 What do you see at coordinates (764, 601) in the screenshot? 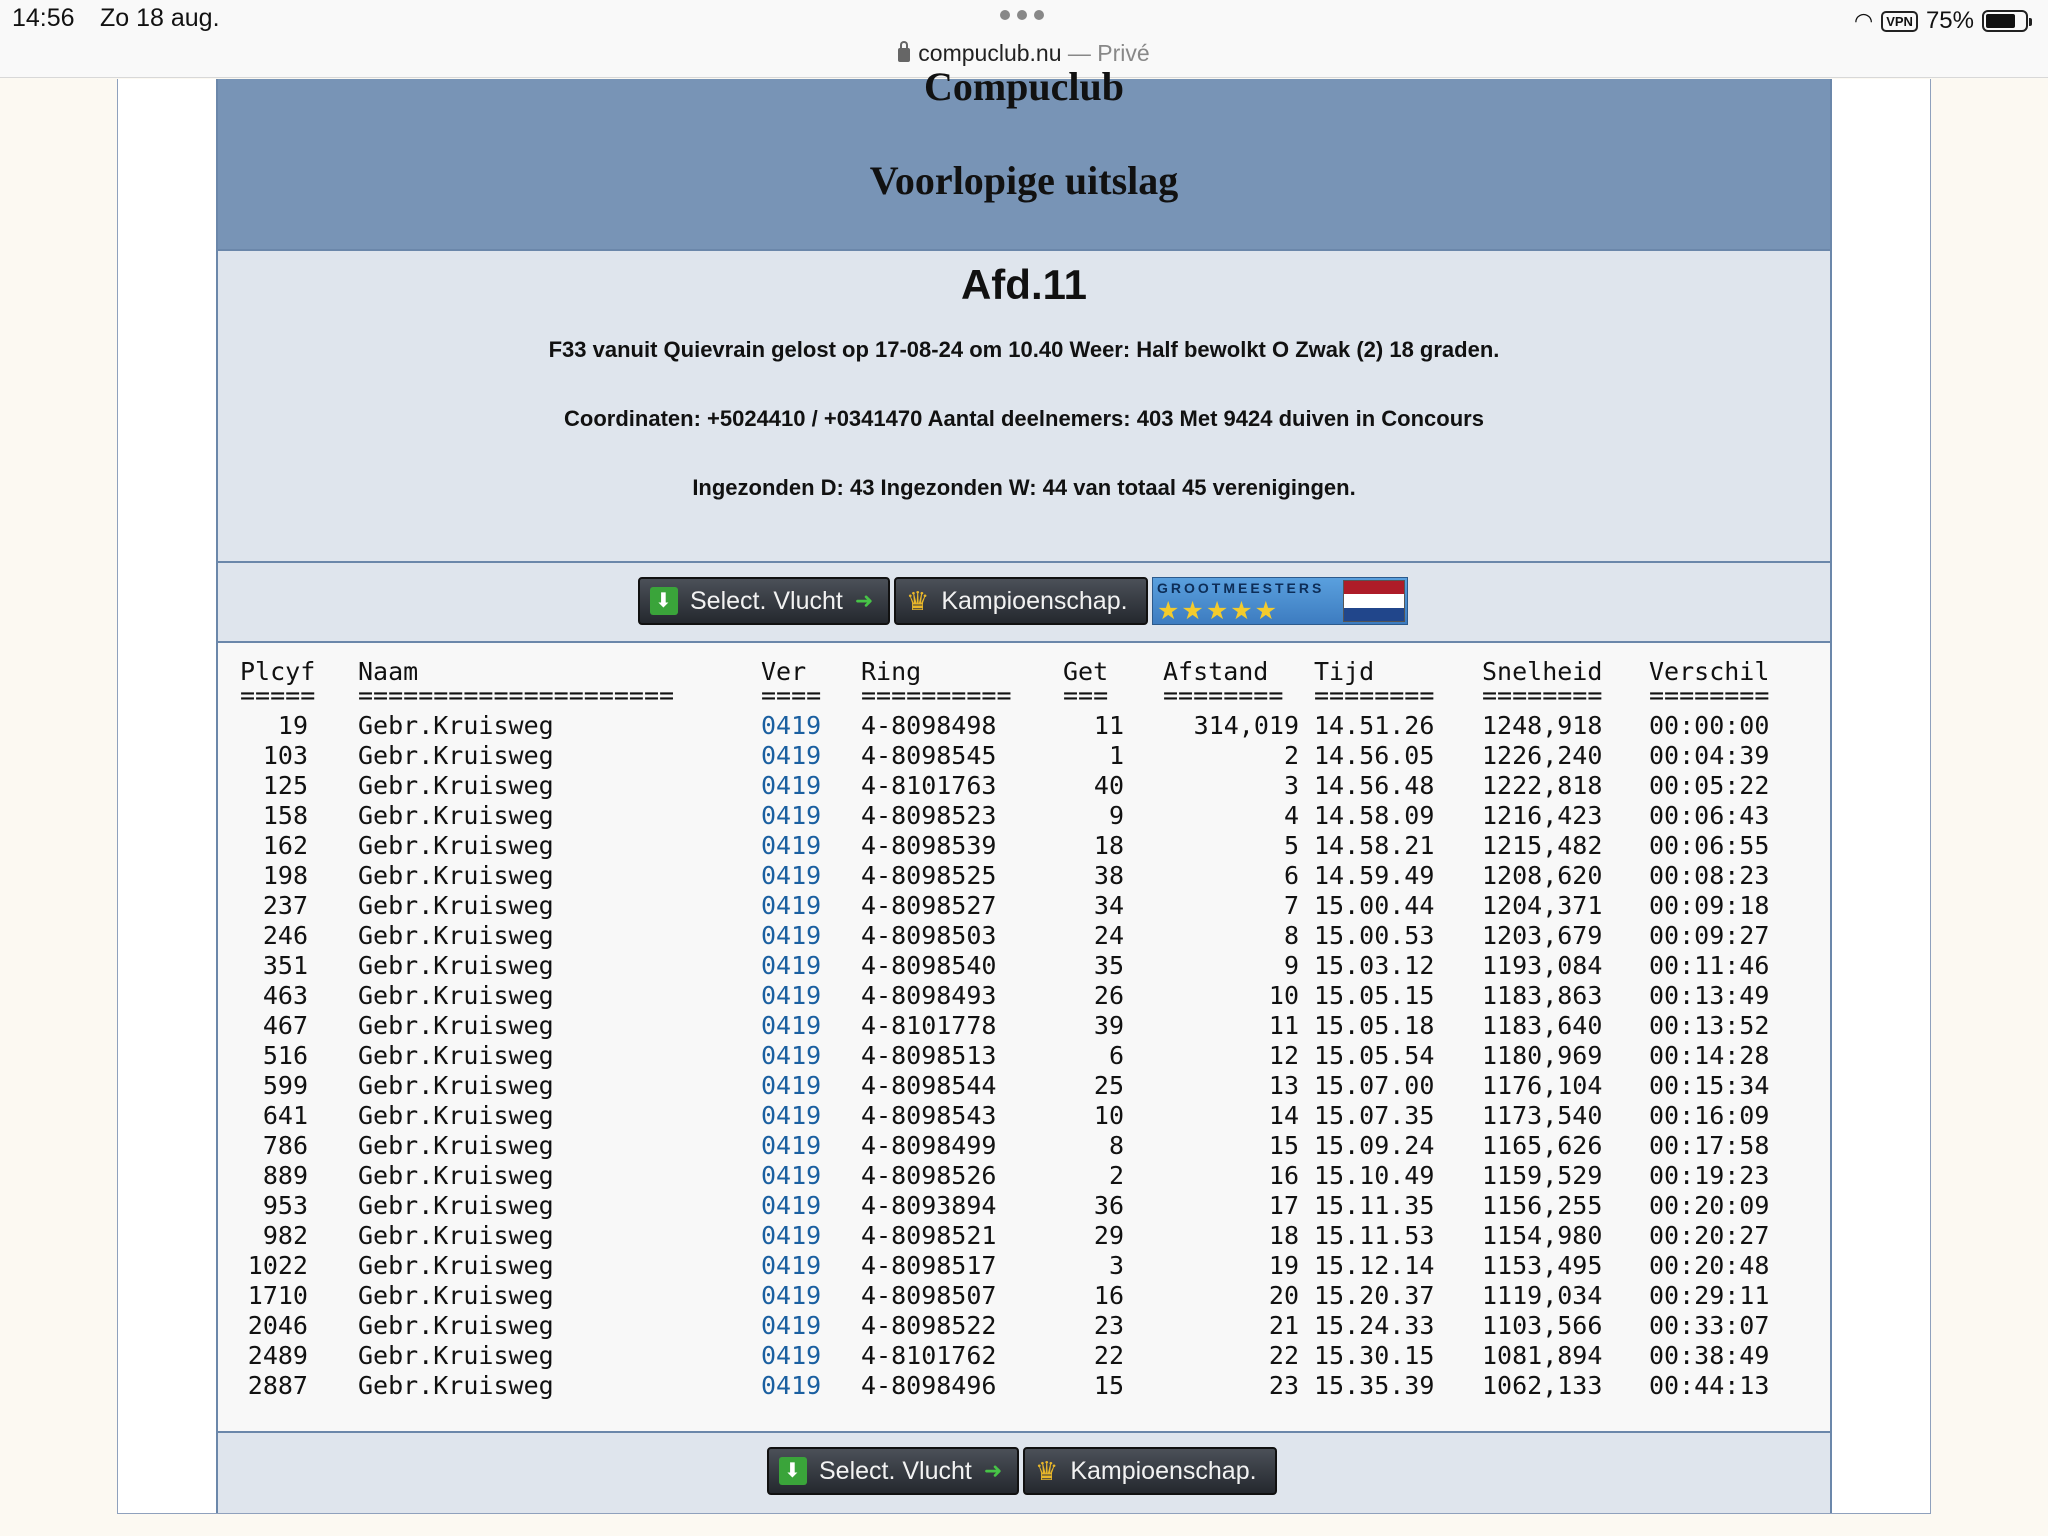
I see `select-vlucht-button: Select. Vlucht ➜` at bounding box center [764, 601].